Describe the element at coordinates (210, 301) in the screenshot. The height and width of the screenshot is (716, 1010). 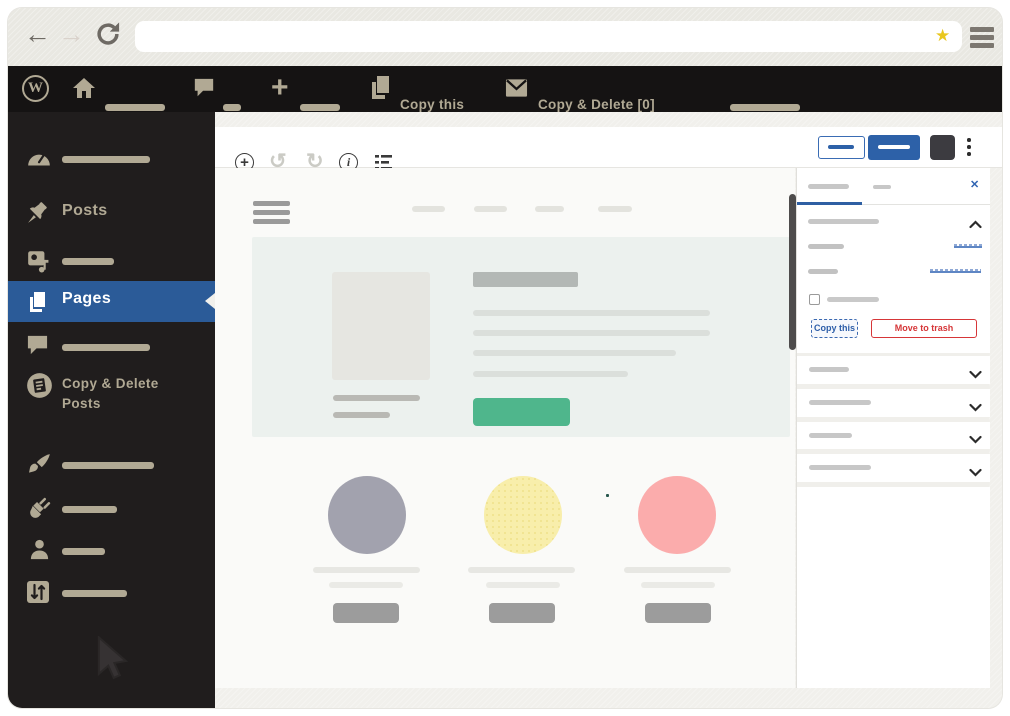
I see `active-item-arrow` at that location.